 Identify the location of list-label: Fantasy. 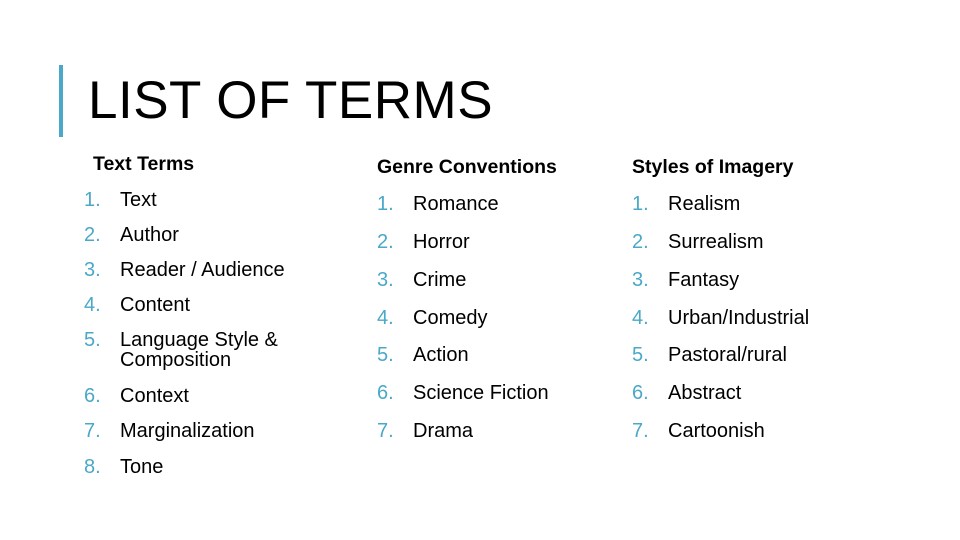
(704, 280).